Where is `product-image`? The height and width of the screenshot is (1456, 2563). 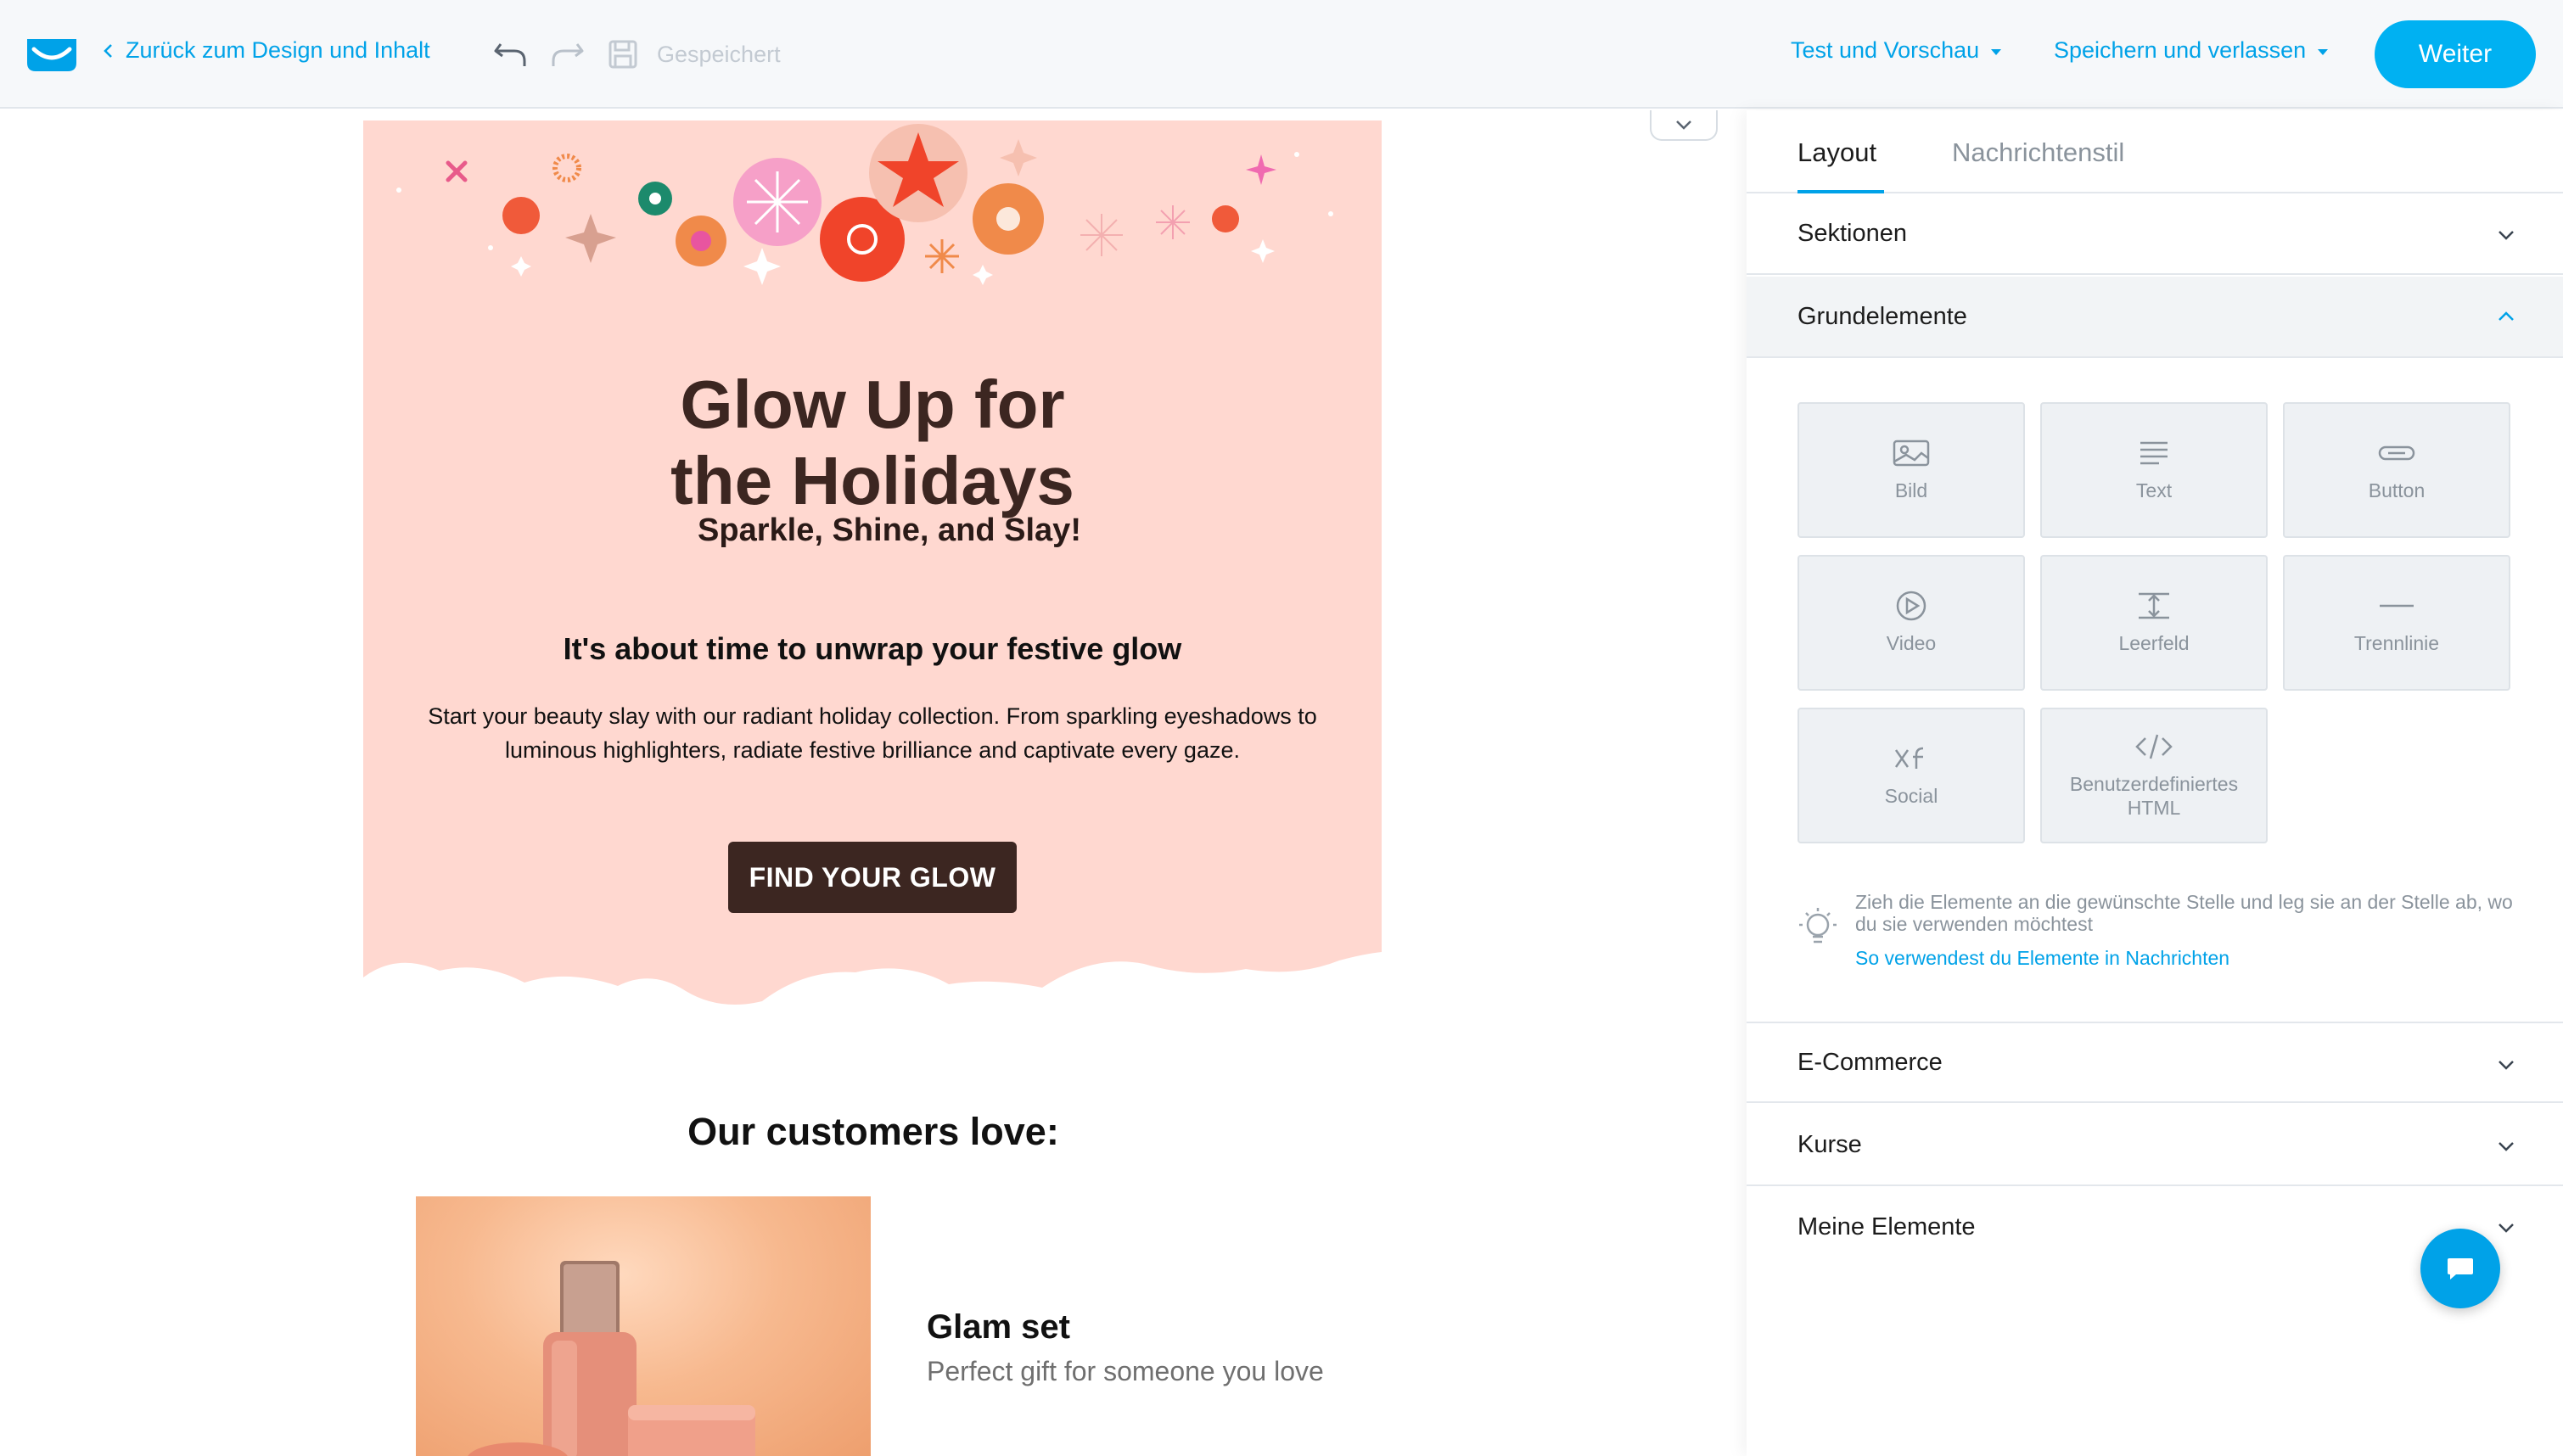 product-image is located at coordinates (643, 1326).